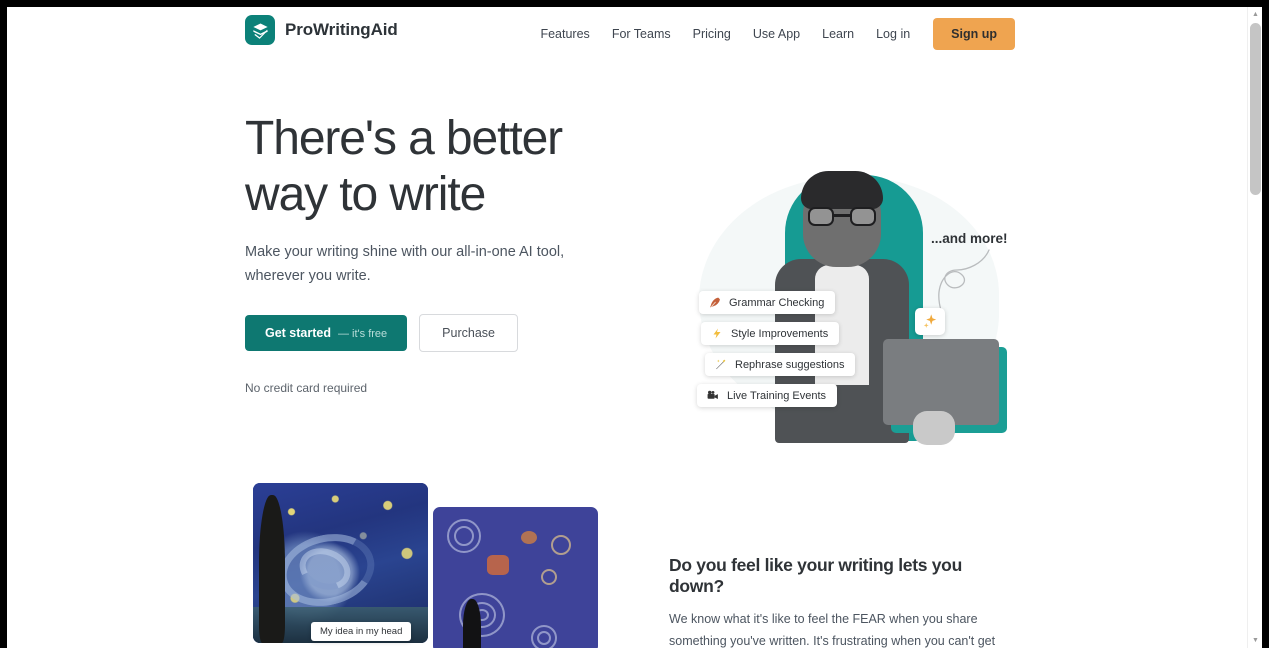 Image resolution: width=1269 pixels, height=648 pixels. What do you see at coordinates (341, 29) in the screenshot?
I see `brand-name: ProWritingAid` at bounding box center [341, 29].